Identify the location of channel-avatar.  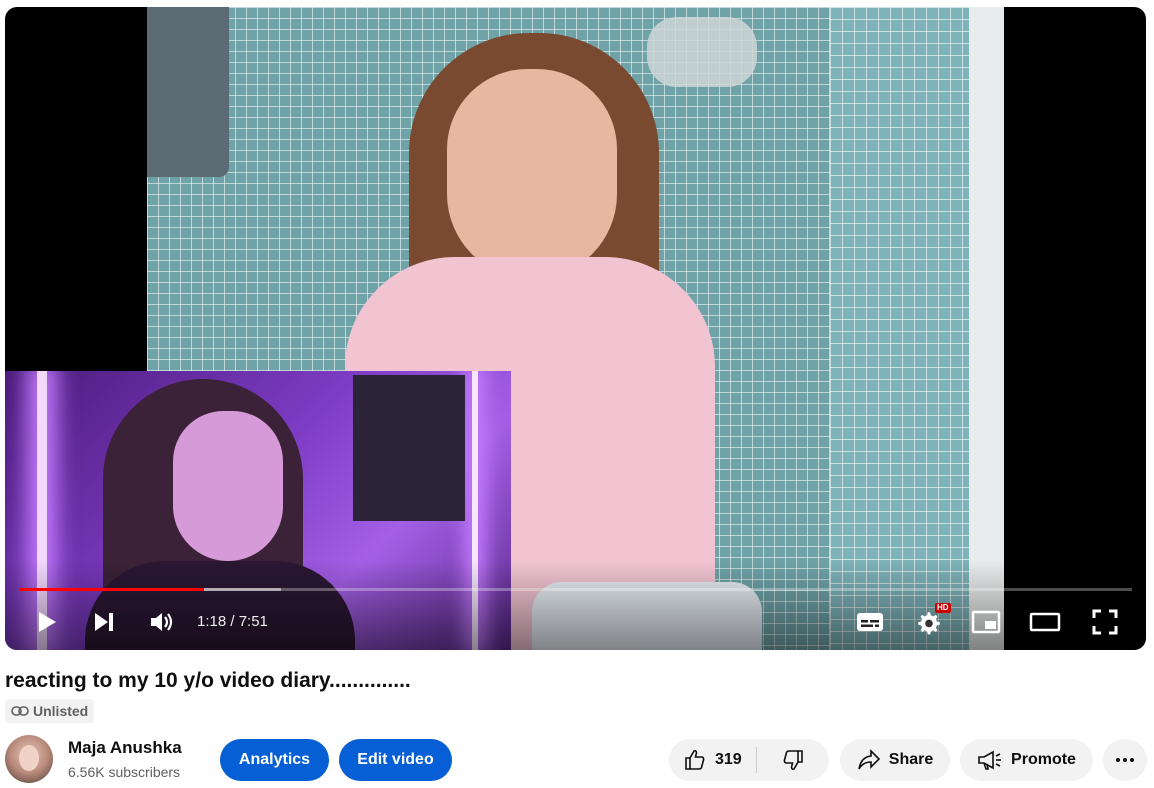
(29, 759).